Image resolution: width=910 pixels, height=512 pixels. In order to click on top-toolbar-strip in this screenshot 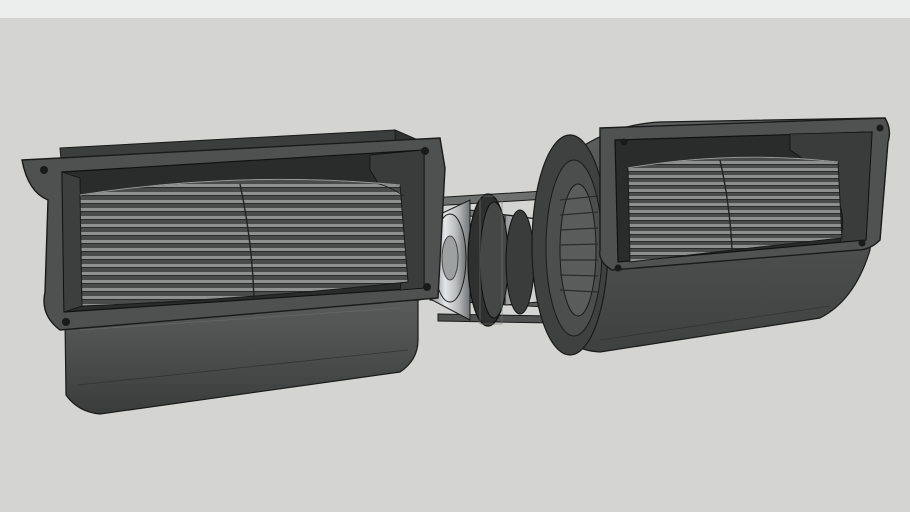, I will do `click(455, 9)`.